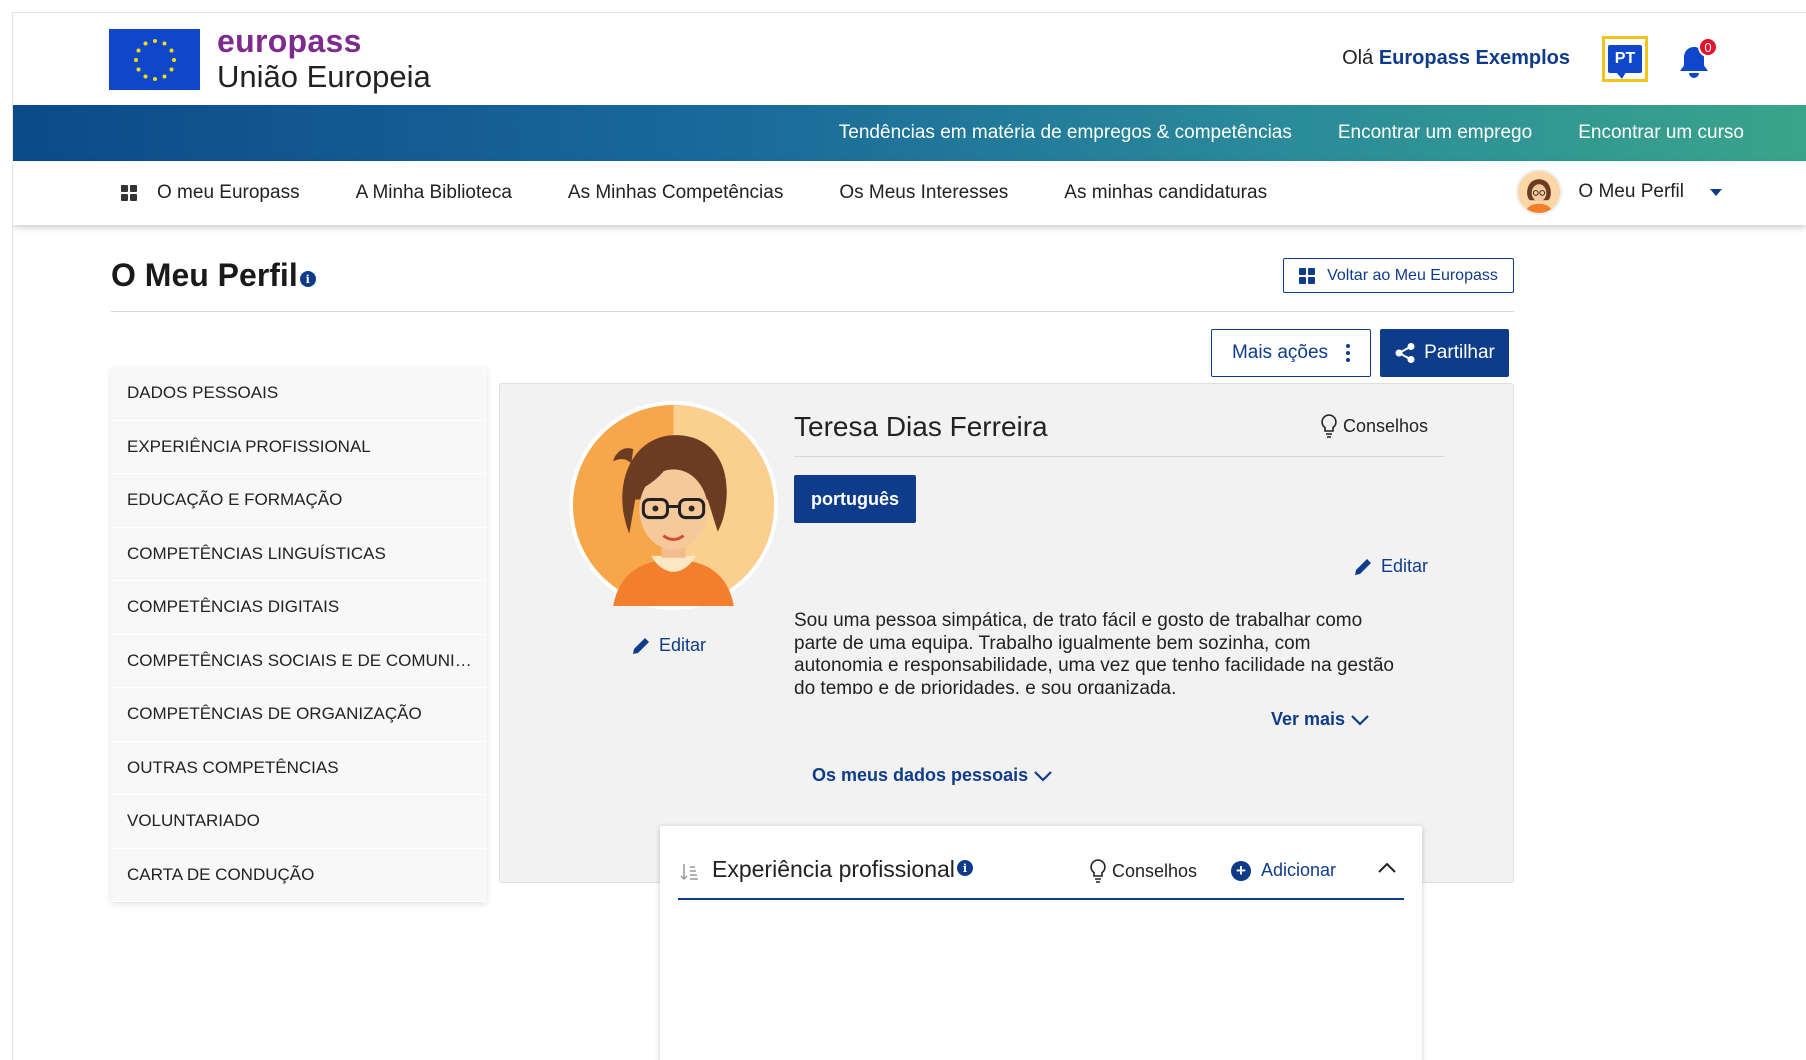 The height and width of the screenshot is (1060, 1806). I want to click on edit-photo-label: Editar, so click(683, 645).